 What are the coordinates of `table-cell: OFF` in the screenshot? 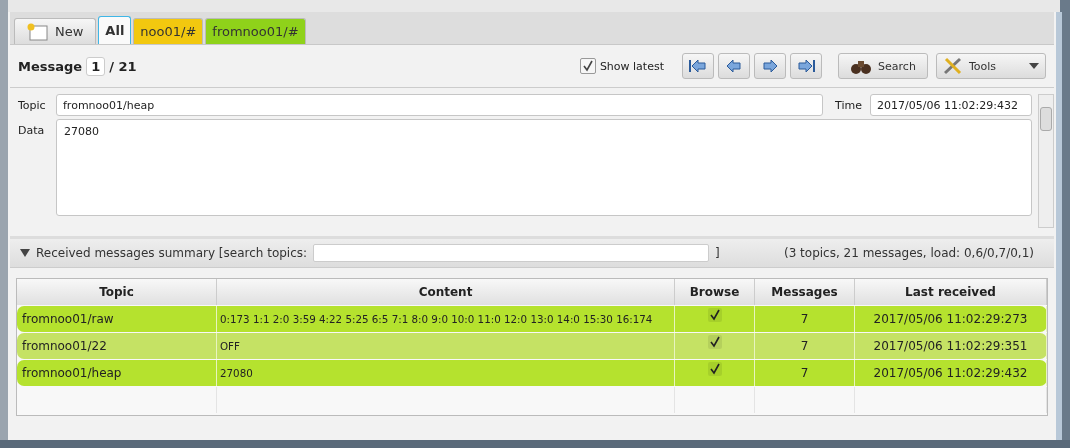 It's located at (446, 346).